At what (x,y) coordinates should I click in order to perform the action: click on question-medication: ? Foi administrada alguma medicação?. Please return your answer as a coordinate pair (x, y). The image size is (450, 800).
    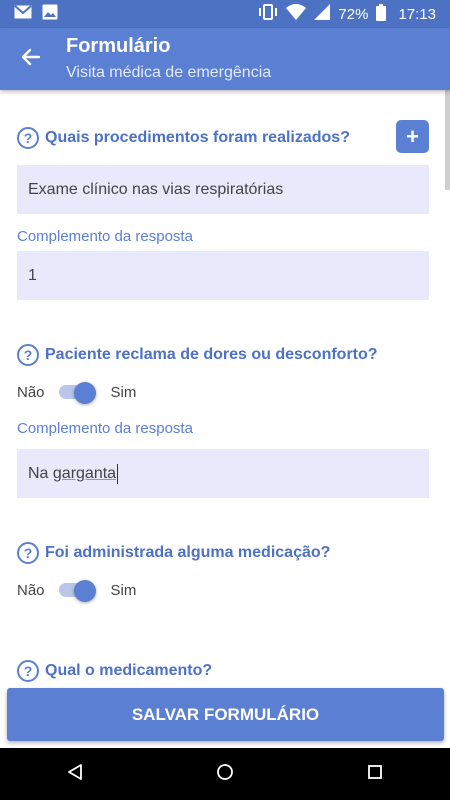
    Looking at the image, I should click on (173, 553).